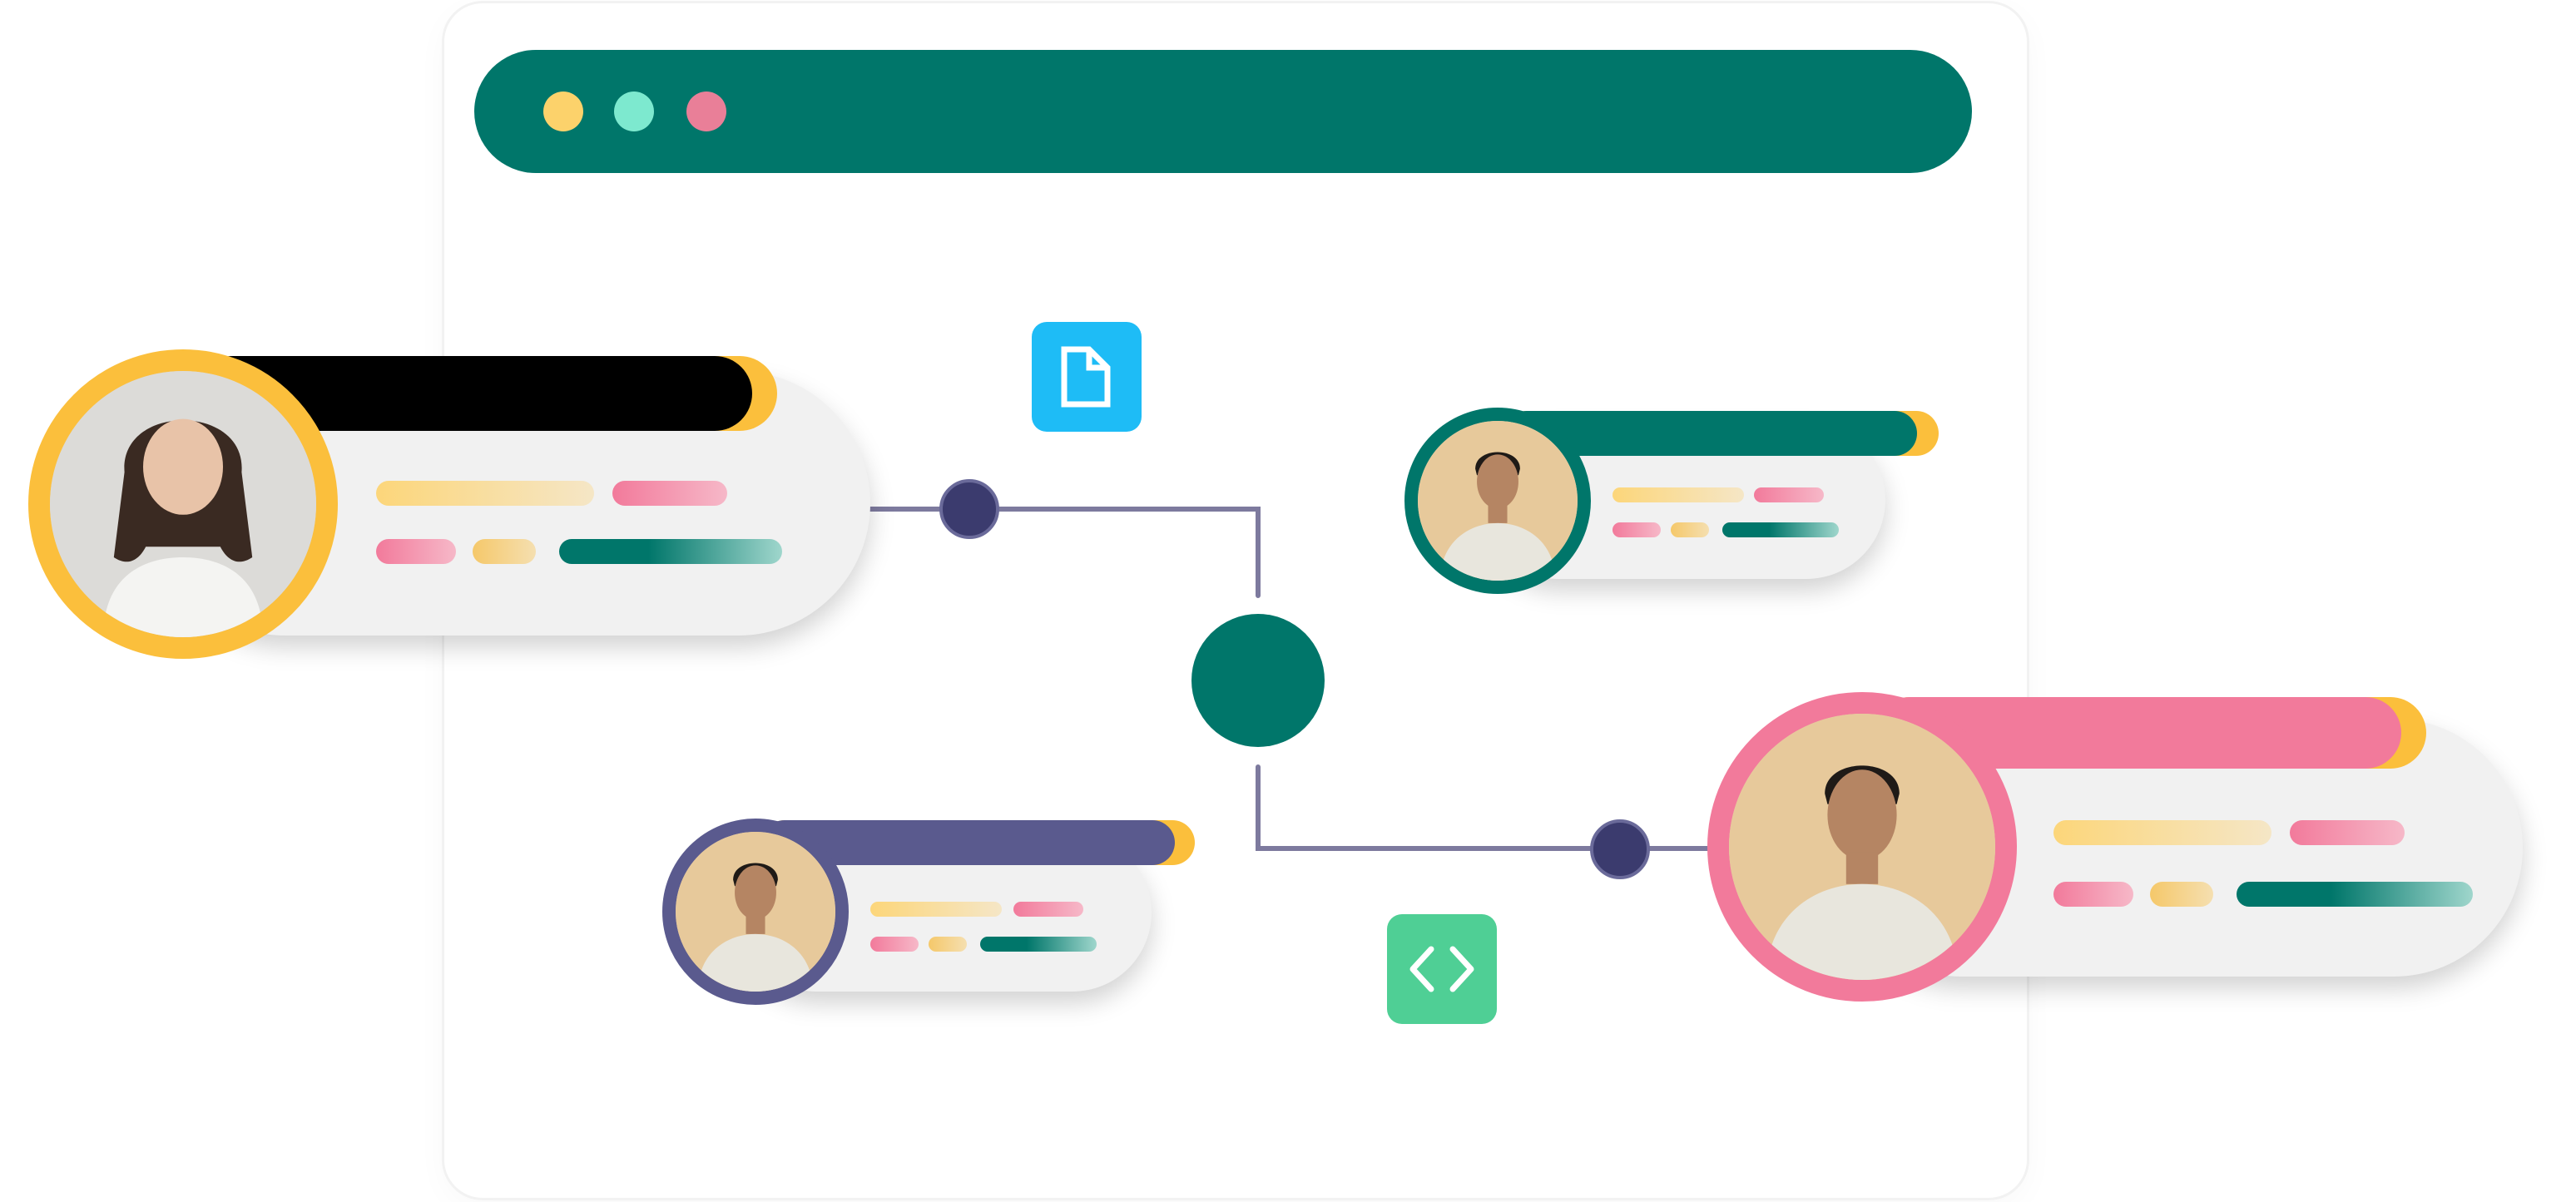 This screenshot has width=2576, height=1202. Describe the element at coordinates (969, 509) in the screenshot. I see `node-dot-left` at that location.